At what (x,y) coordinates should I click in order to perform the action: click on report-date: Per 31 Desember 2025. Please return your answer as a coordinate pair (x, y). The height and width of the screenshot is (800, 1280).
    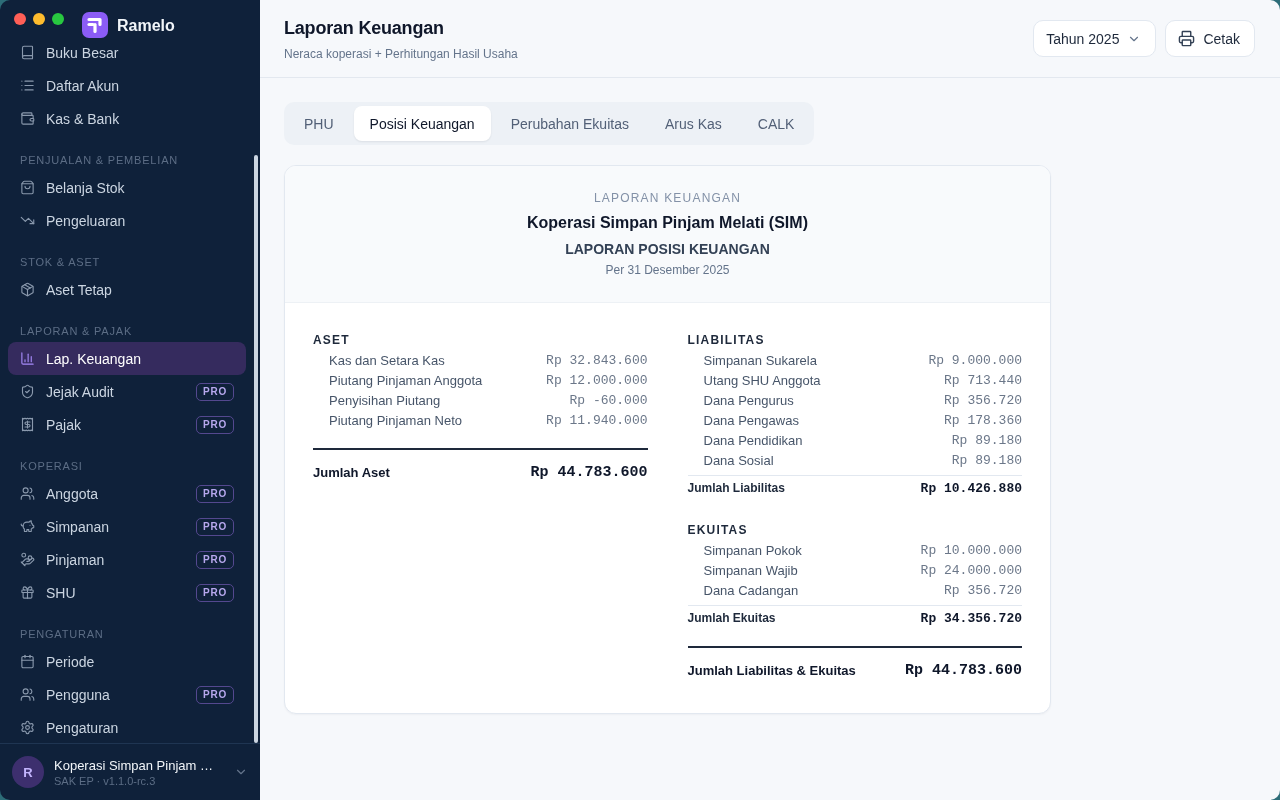
    Looking at the image, I should click on (667, 270).